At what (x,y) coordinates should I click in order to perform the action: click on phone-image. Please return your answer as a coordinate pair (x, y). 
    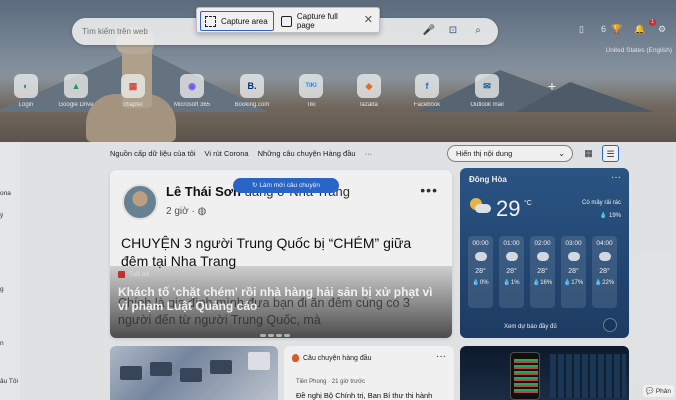
    Looking at the image, I should click on (525, 376).